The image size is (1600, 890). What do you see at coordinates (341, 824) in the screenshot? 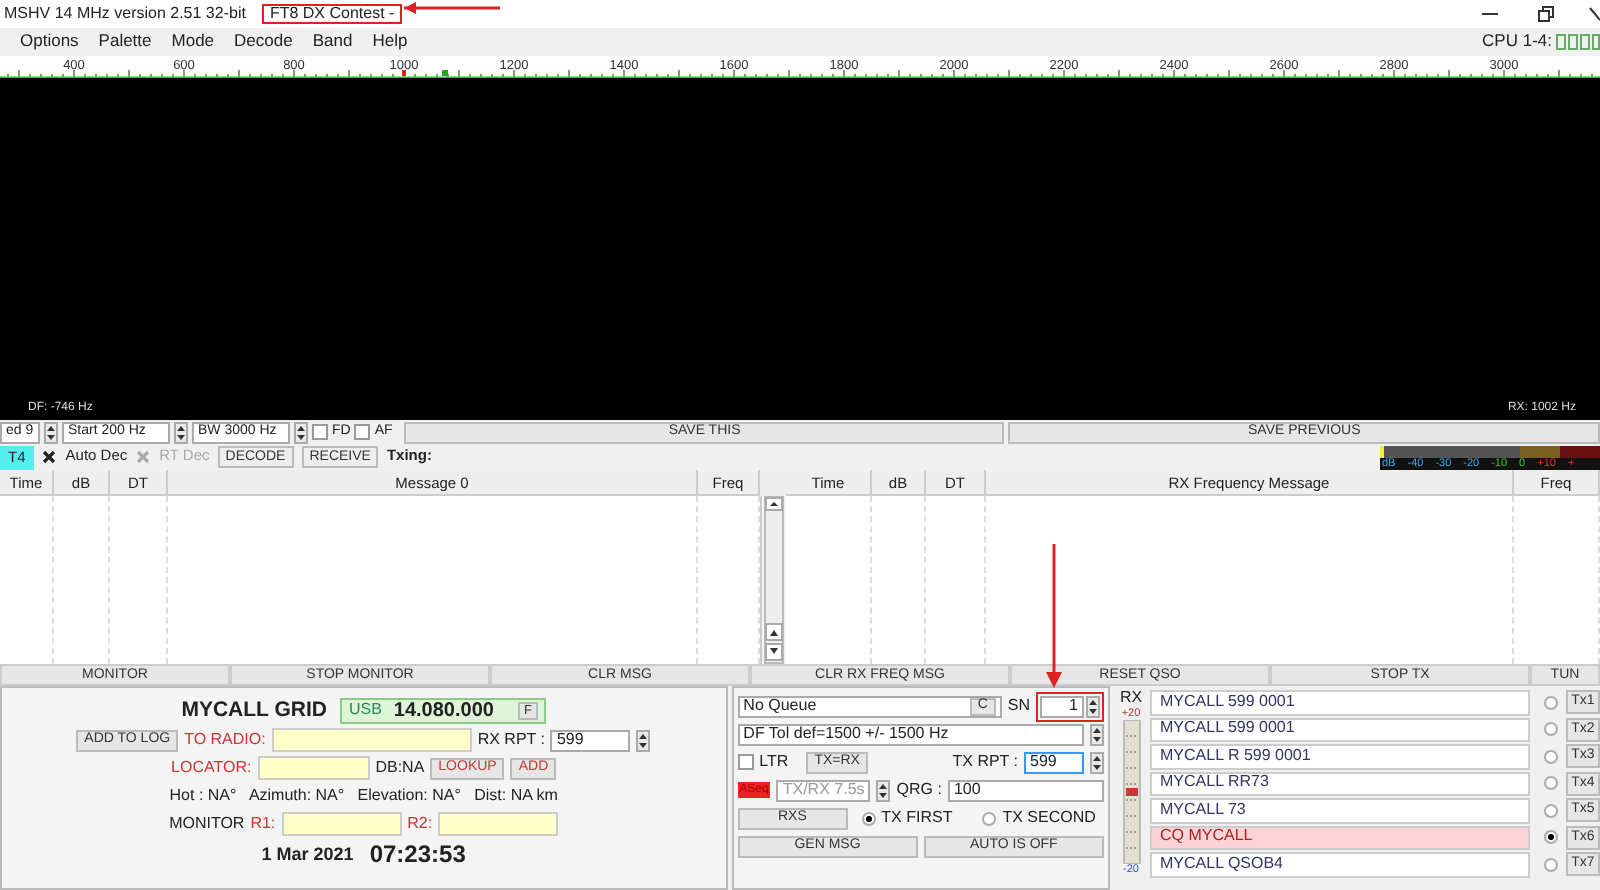
I see `r1-field` at bounding box center [341, 824].